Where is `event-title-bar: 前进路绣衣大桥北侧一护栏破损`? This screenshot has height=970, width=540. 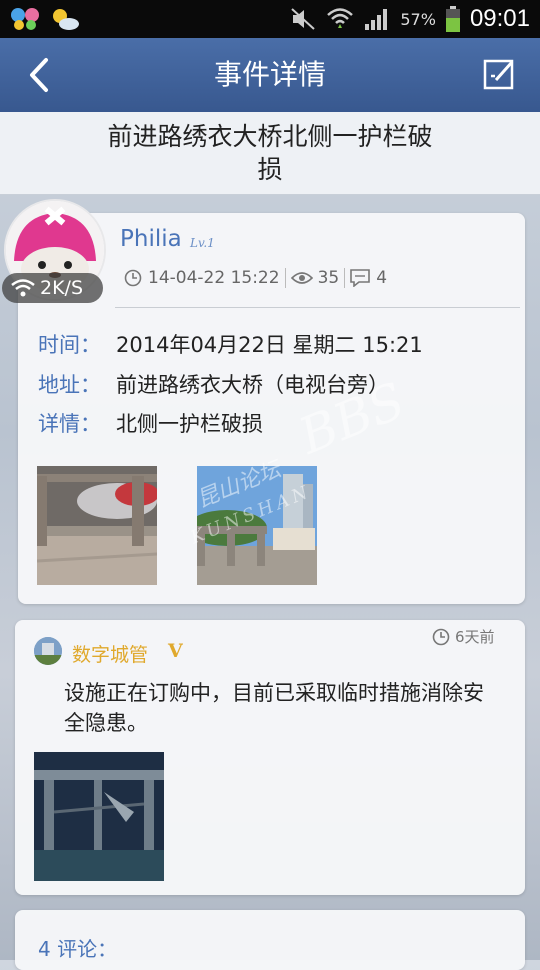 event-title-bar: 前进路绣衣大桥北侧一护栏破损 is located at coordinates (270, 153).